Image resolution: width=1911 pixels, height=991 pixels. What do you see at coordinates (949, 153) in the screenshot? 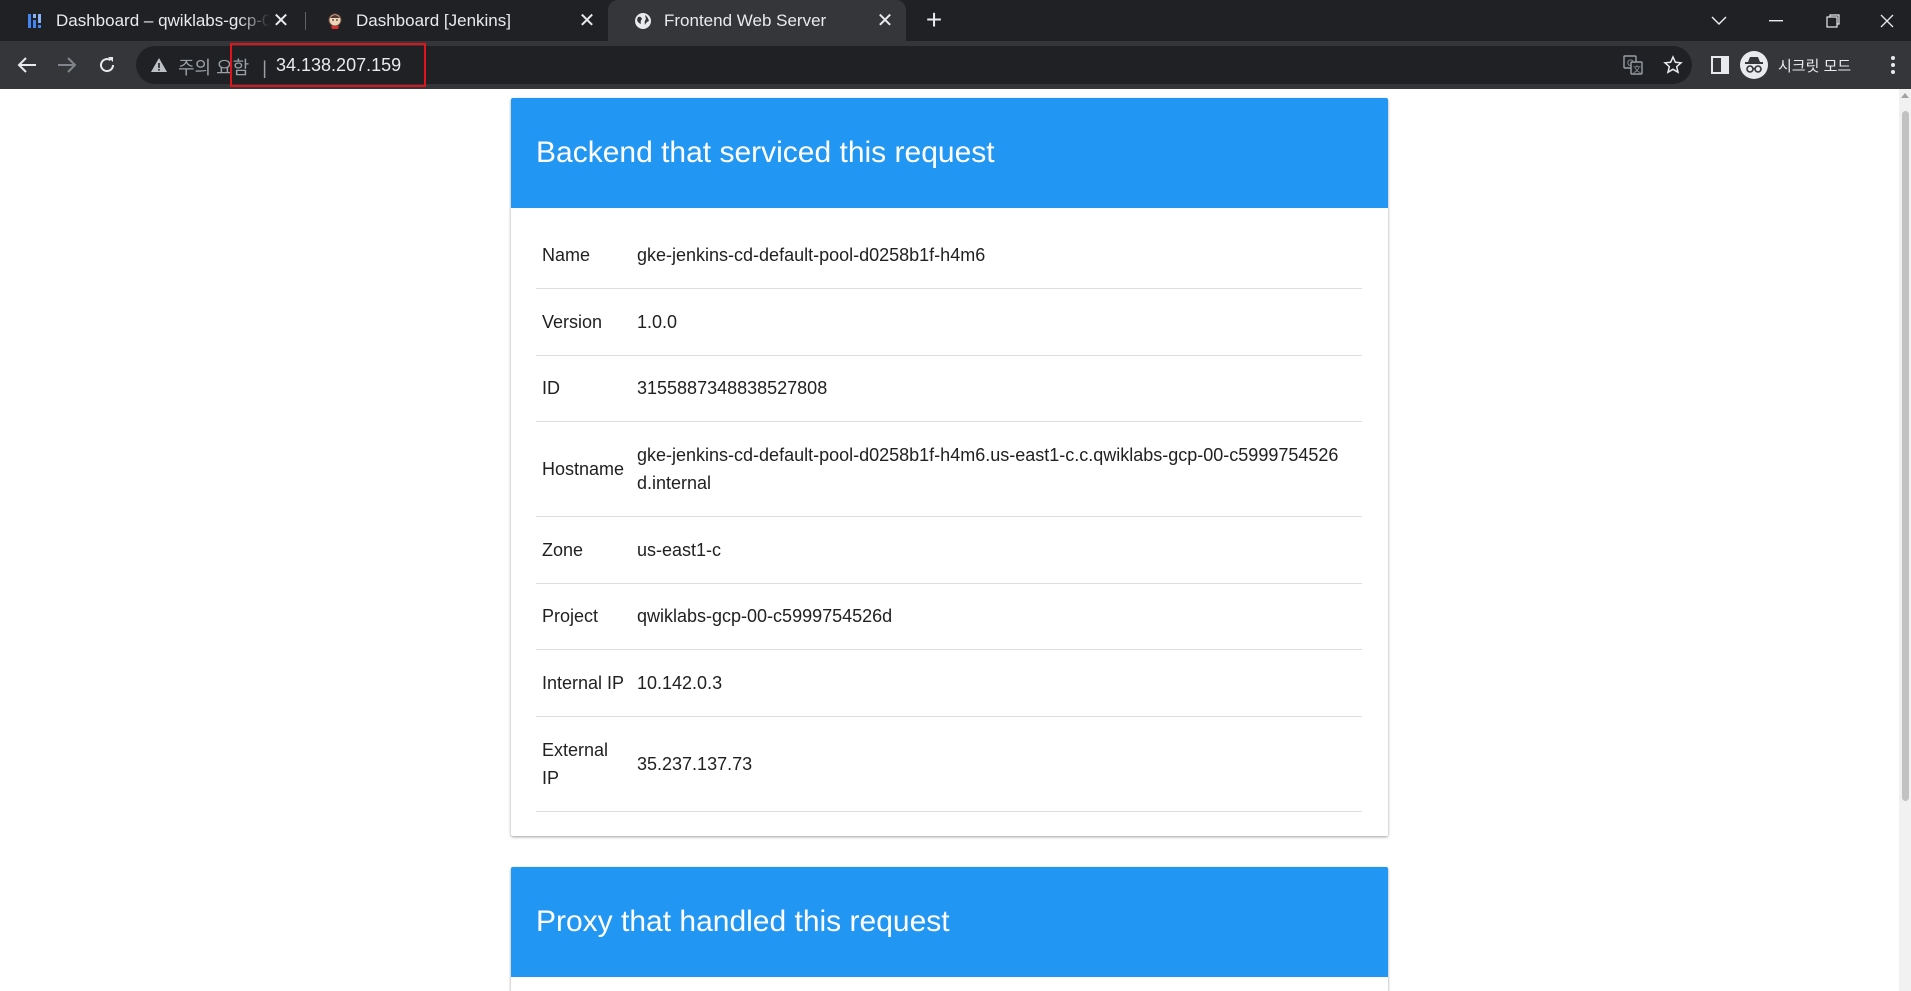
I see `backend-card-heading: Backend that serviced this request` at bounding box center [949, 153].